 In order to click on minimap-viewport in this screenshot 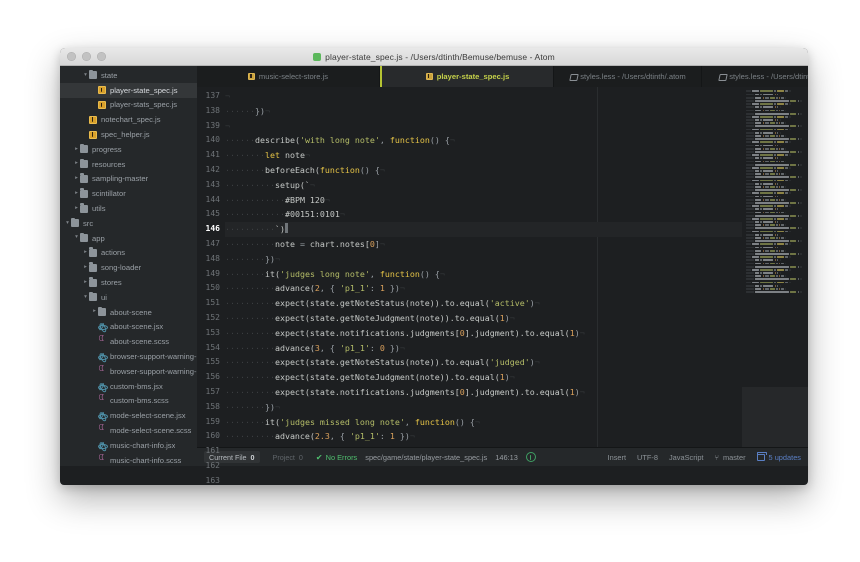, I will do `click(775, 417)`.